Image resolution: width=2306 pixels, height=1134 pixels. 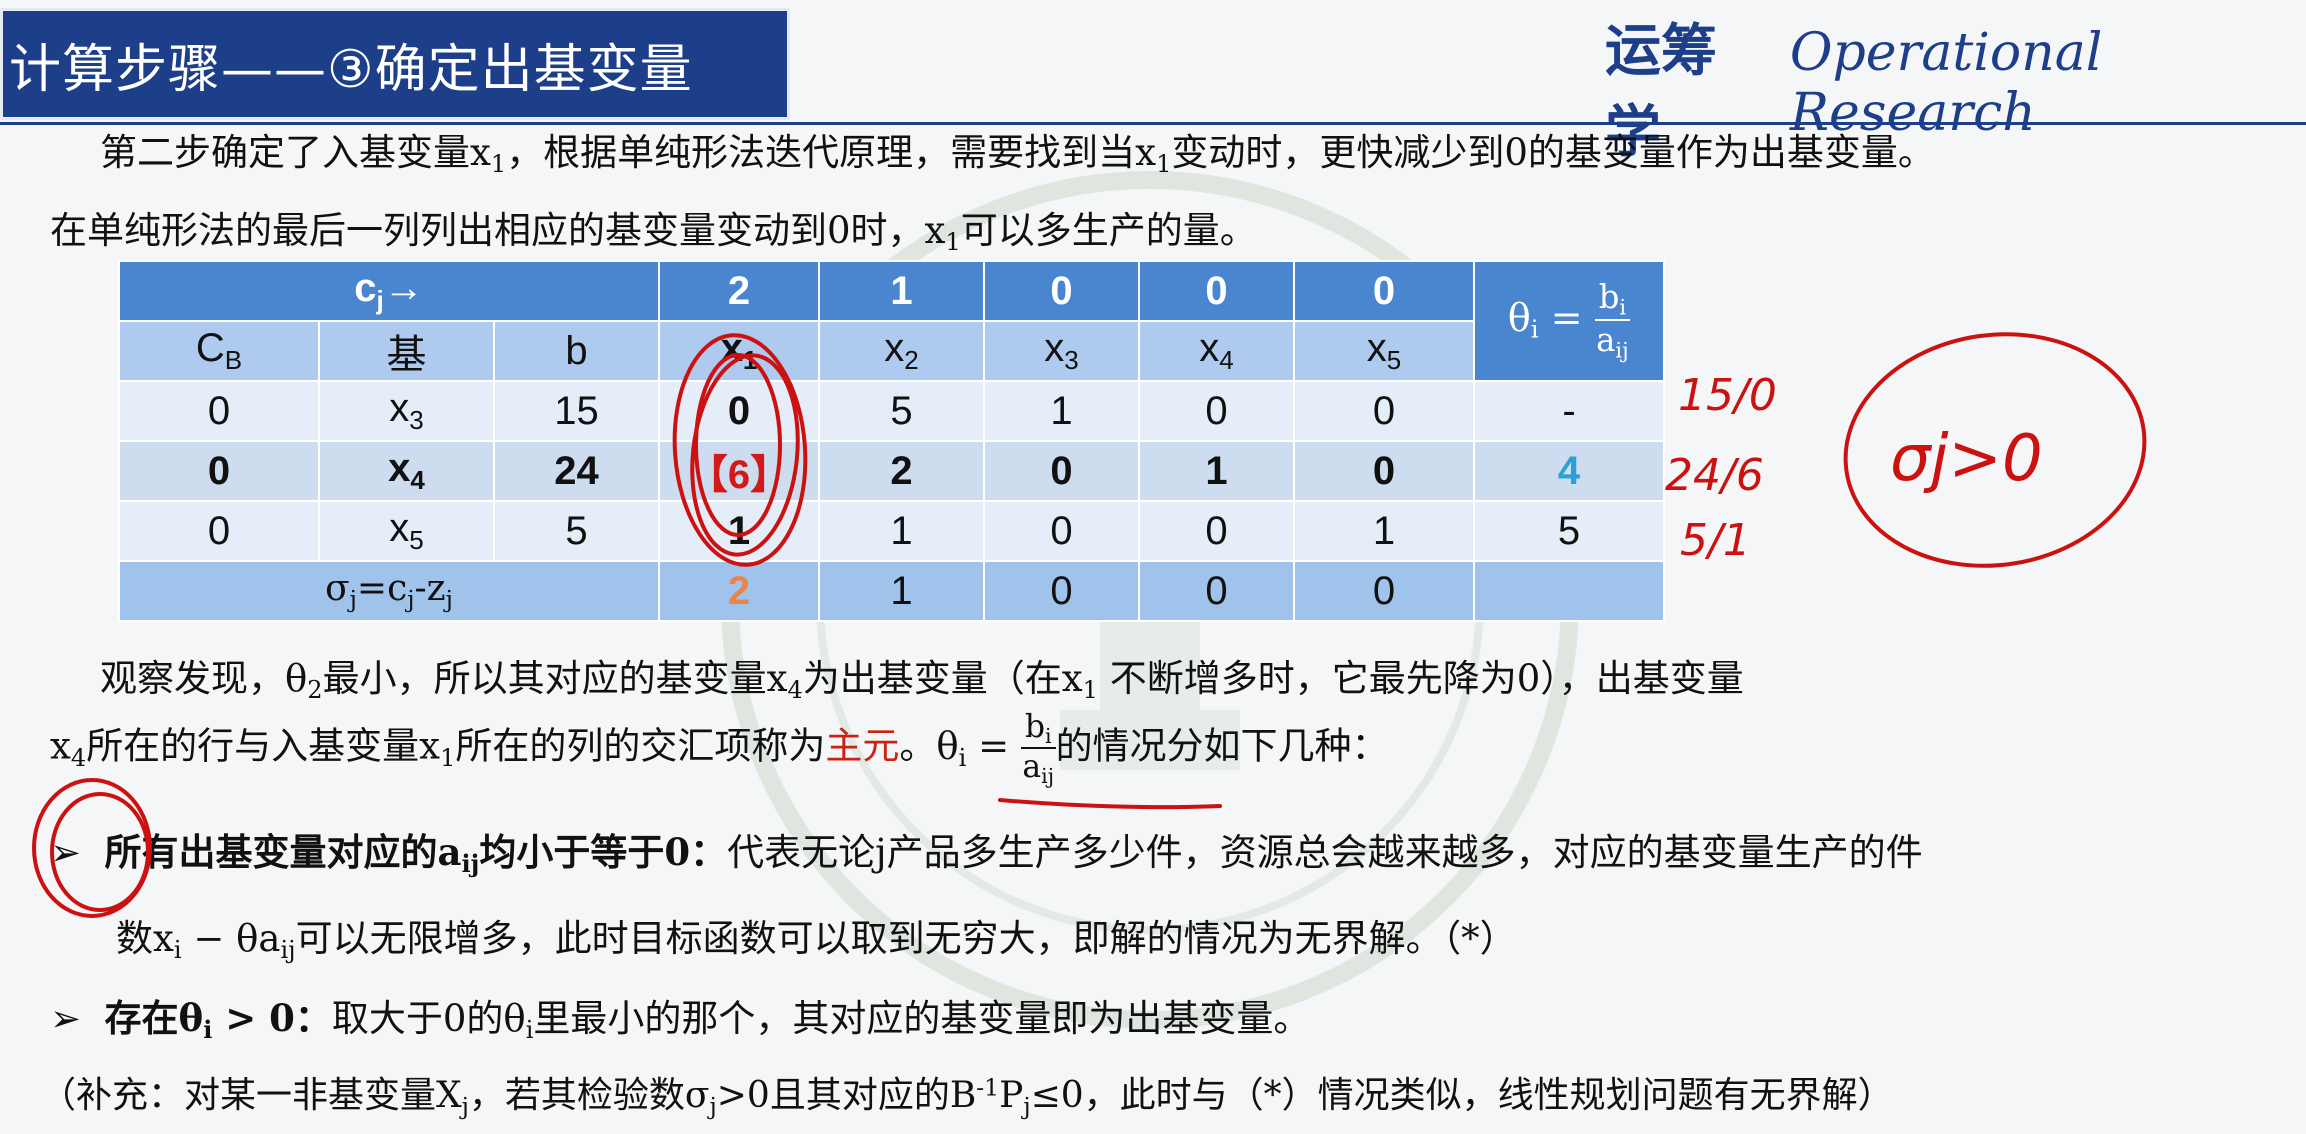 I want to click on theta-header: θi = bi aij, so click(x=1569, y=321).